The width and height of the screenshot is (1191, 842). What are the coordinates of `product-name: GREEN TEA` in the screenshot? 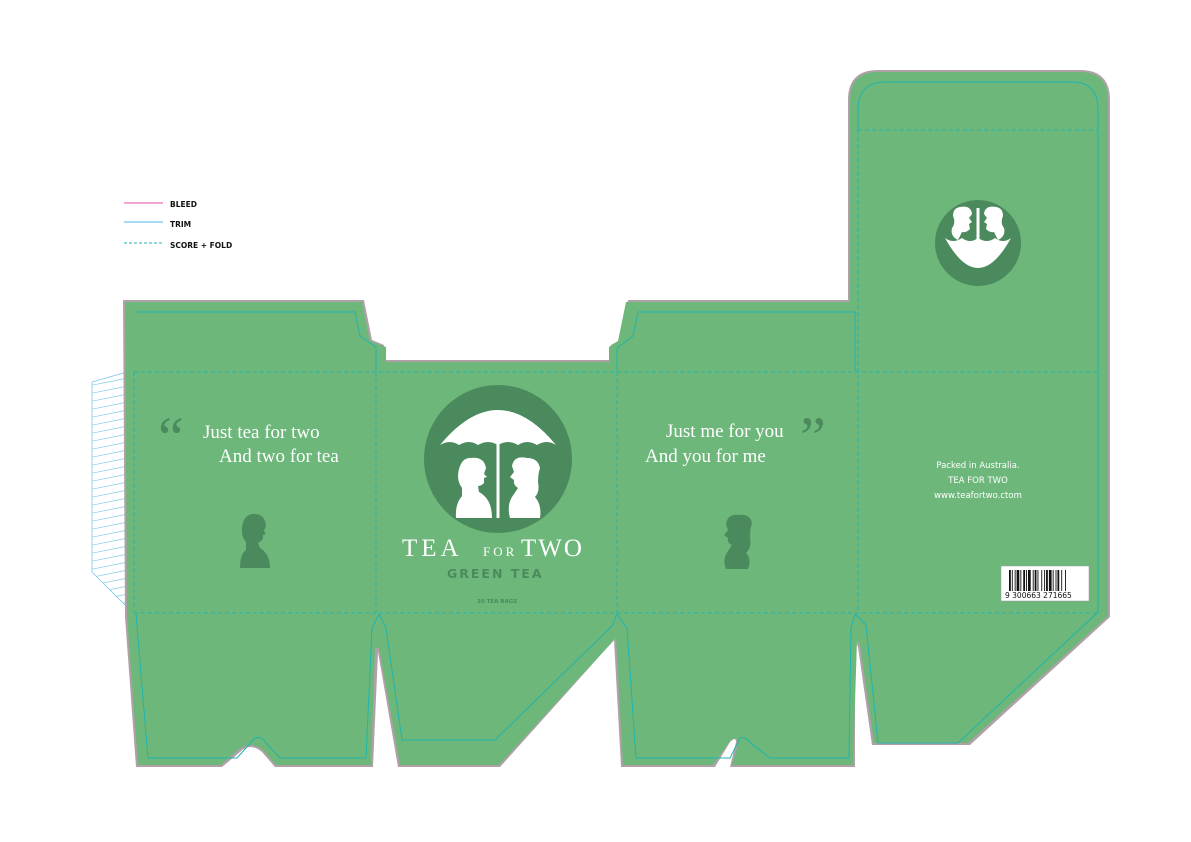 It's located at (495, 573).